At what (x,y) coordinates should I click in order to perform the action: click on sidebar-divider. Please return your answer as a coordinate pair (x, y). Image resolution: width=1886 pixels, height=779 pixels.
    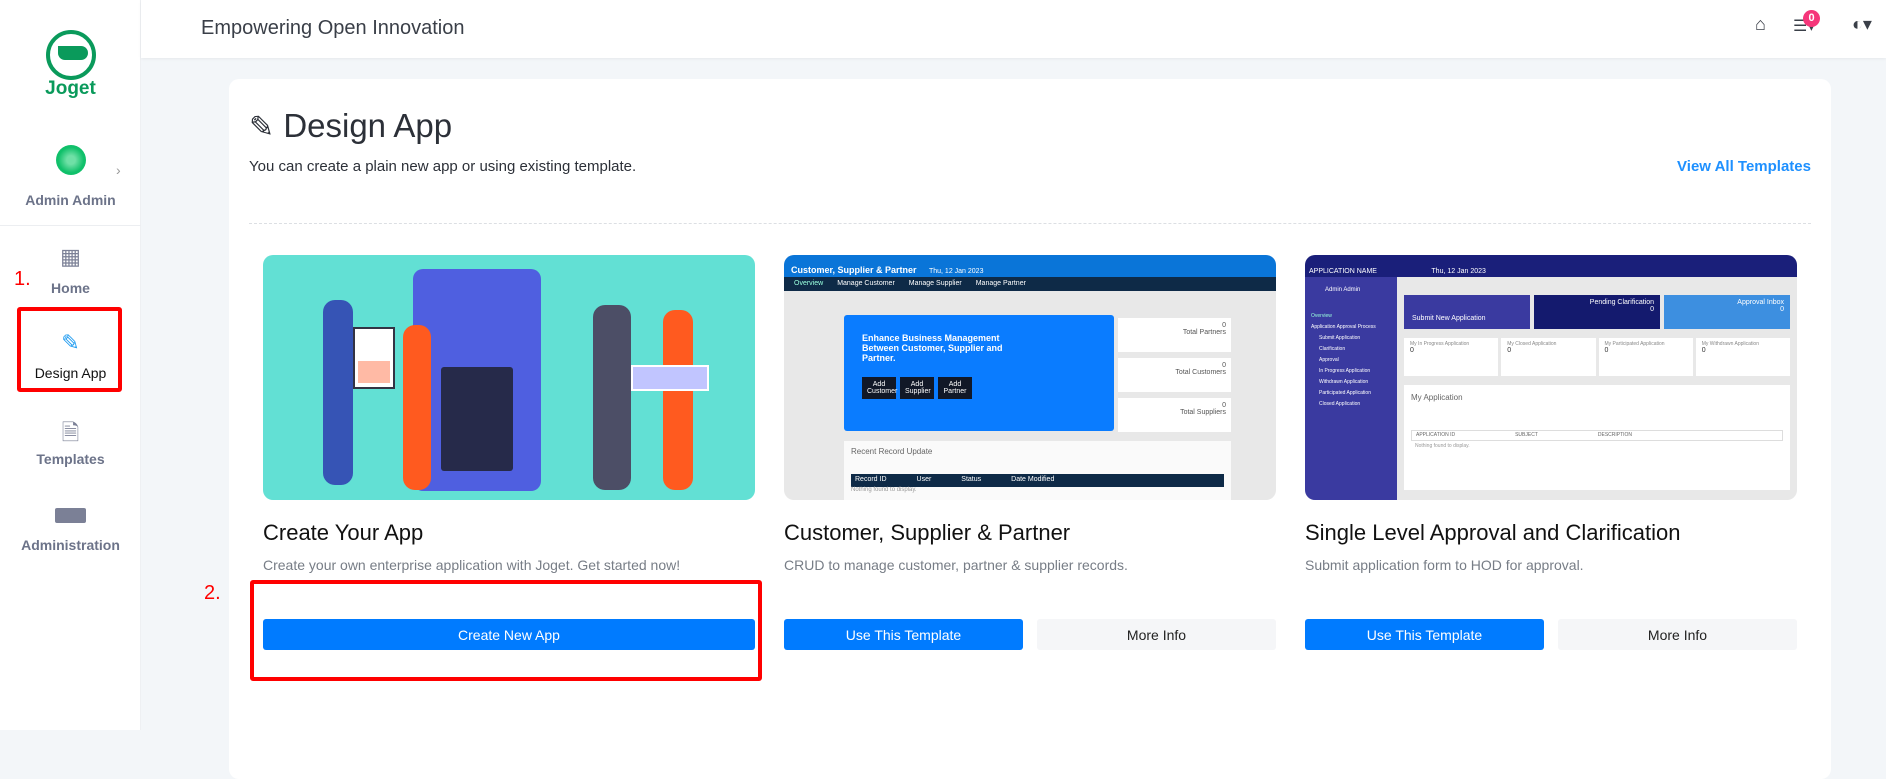
    Looking at the image, I should click on (70, 225).